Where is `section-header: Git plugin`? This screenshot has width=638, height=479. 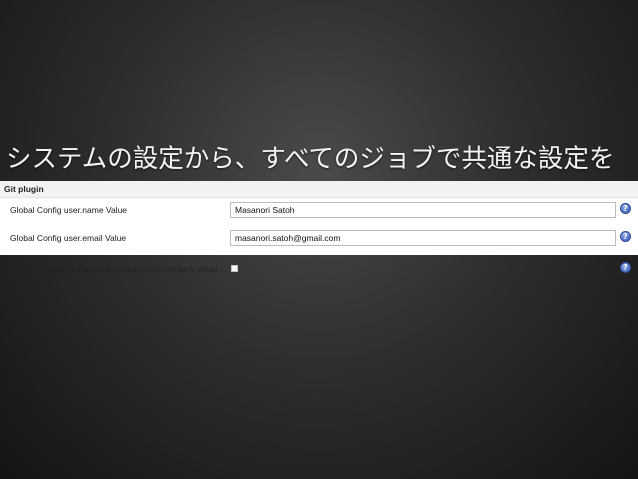 section-header: Git plugin is located at coordinates (319, 189).